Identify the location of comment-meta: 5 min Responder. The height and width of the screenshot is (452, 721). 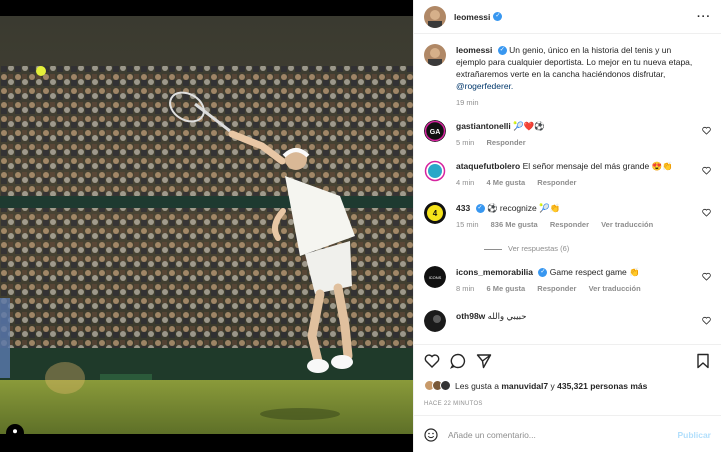
(574, 143).